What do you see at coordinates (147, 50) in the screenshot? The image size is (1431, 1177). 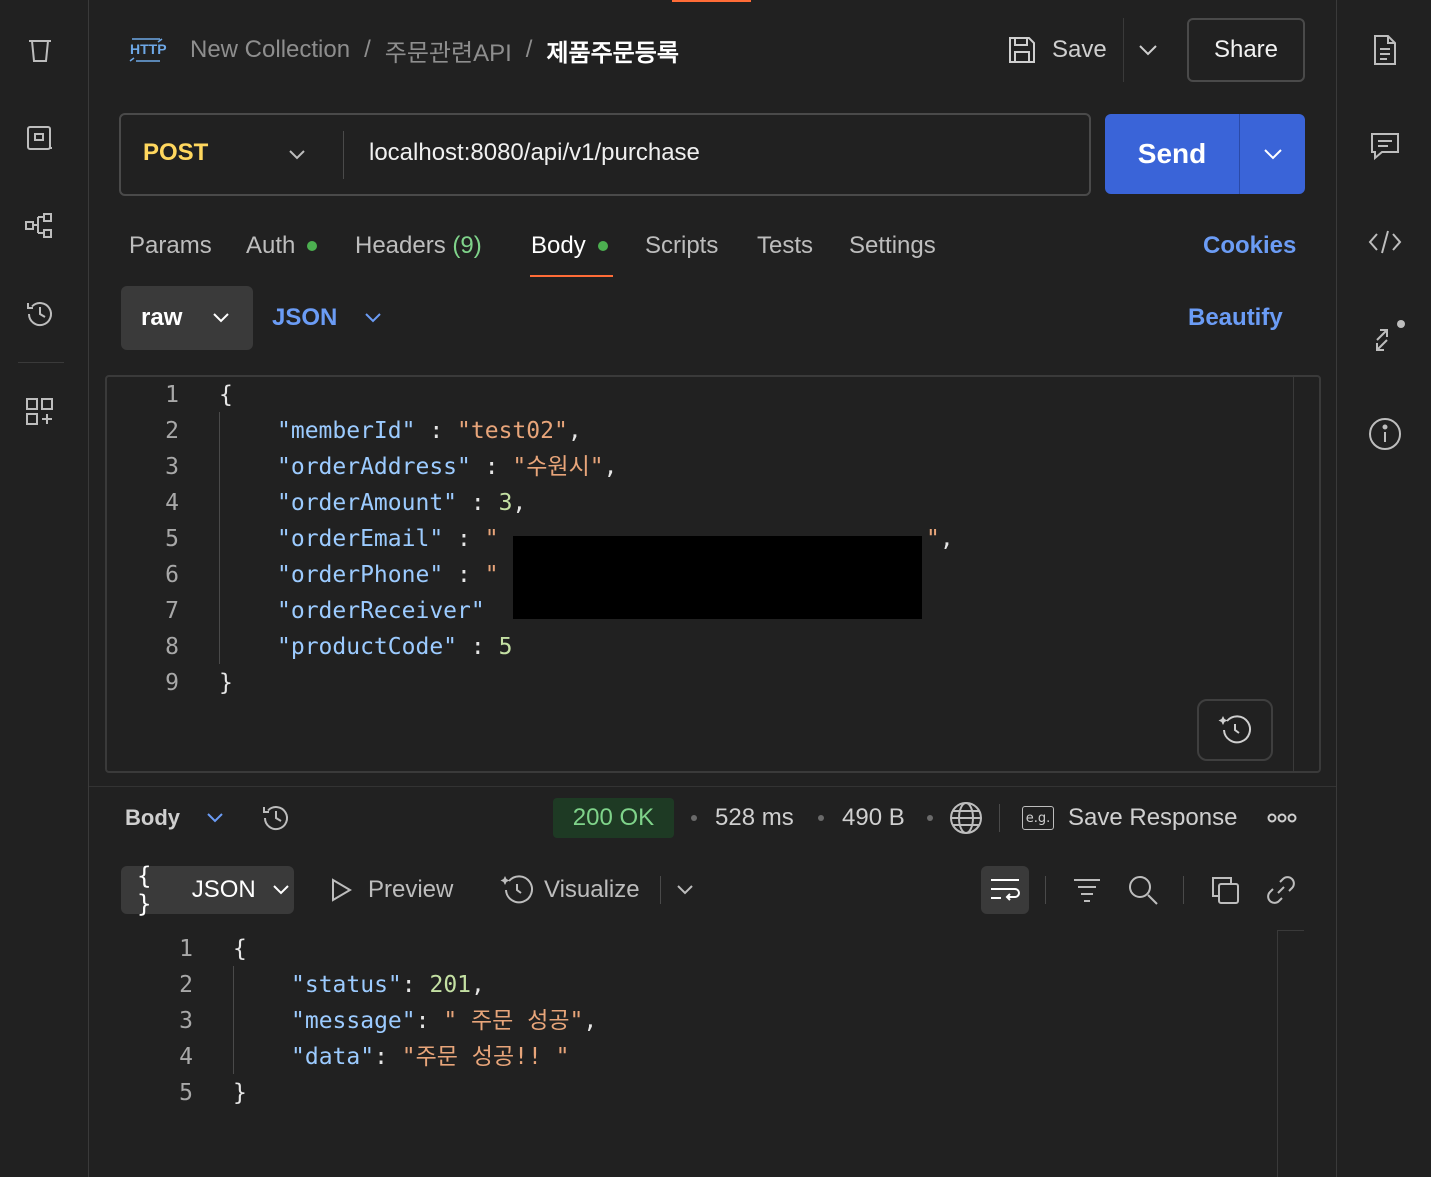 I see `http-icon: HTTP` at bounding box center [147, 50].